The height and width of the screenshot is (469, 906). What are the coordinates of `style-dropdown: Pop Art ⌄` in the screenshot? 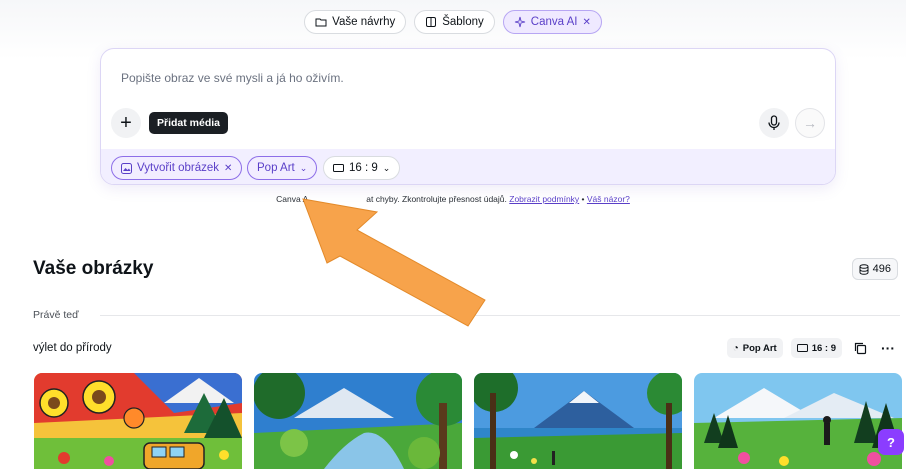 It's located at (282, 168).